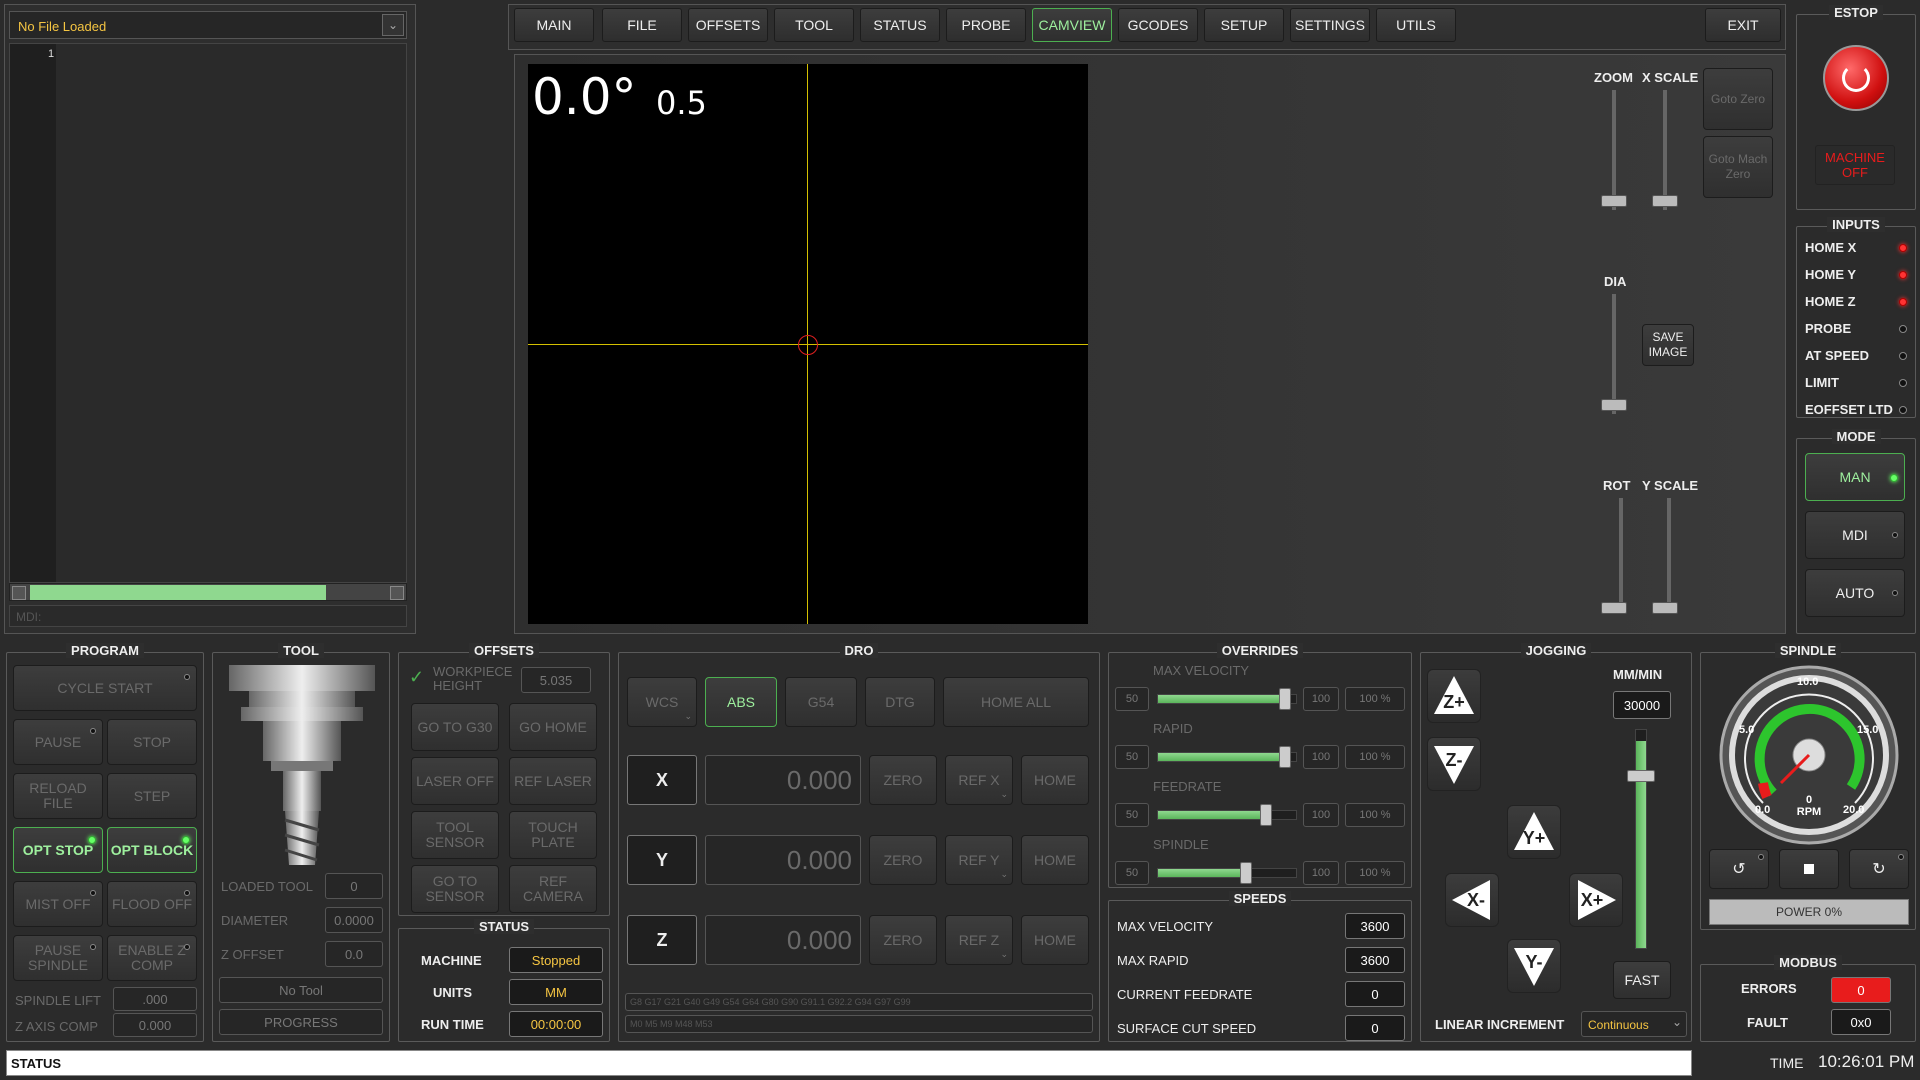 This screenshot has width=1920, height=1080. I want to click on go-to-sensor-button: GO TO SENSOR, so click(455, 889).